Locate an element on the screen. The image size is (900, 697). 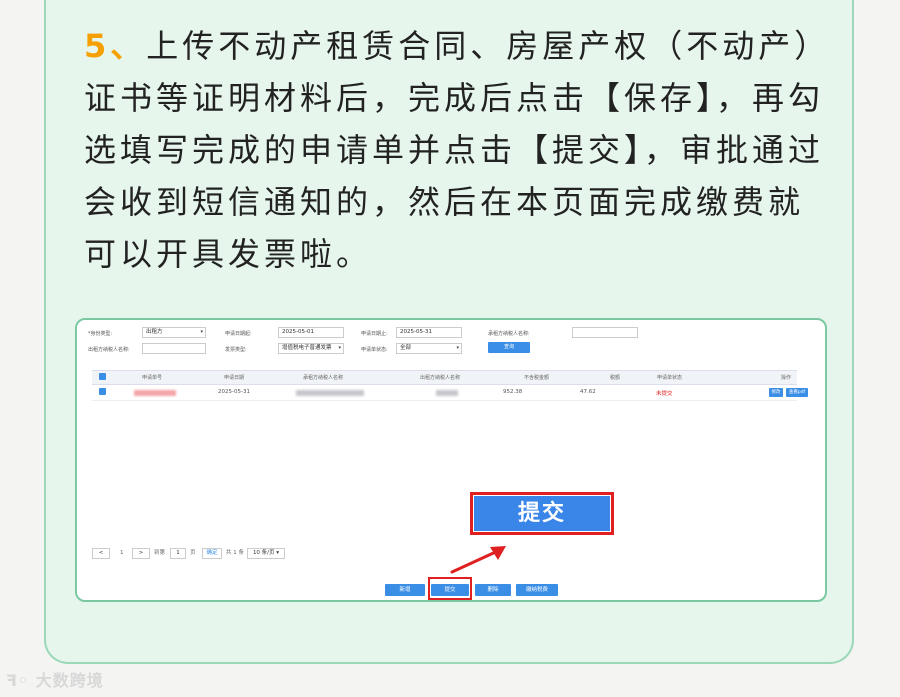
end-date-input: 2025-05-31 is located at coordinates (429, 332).